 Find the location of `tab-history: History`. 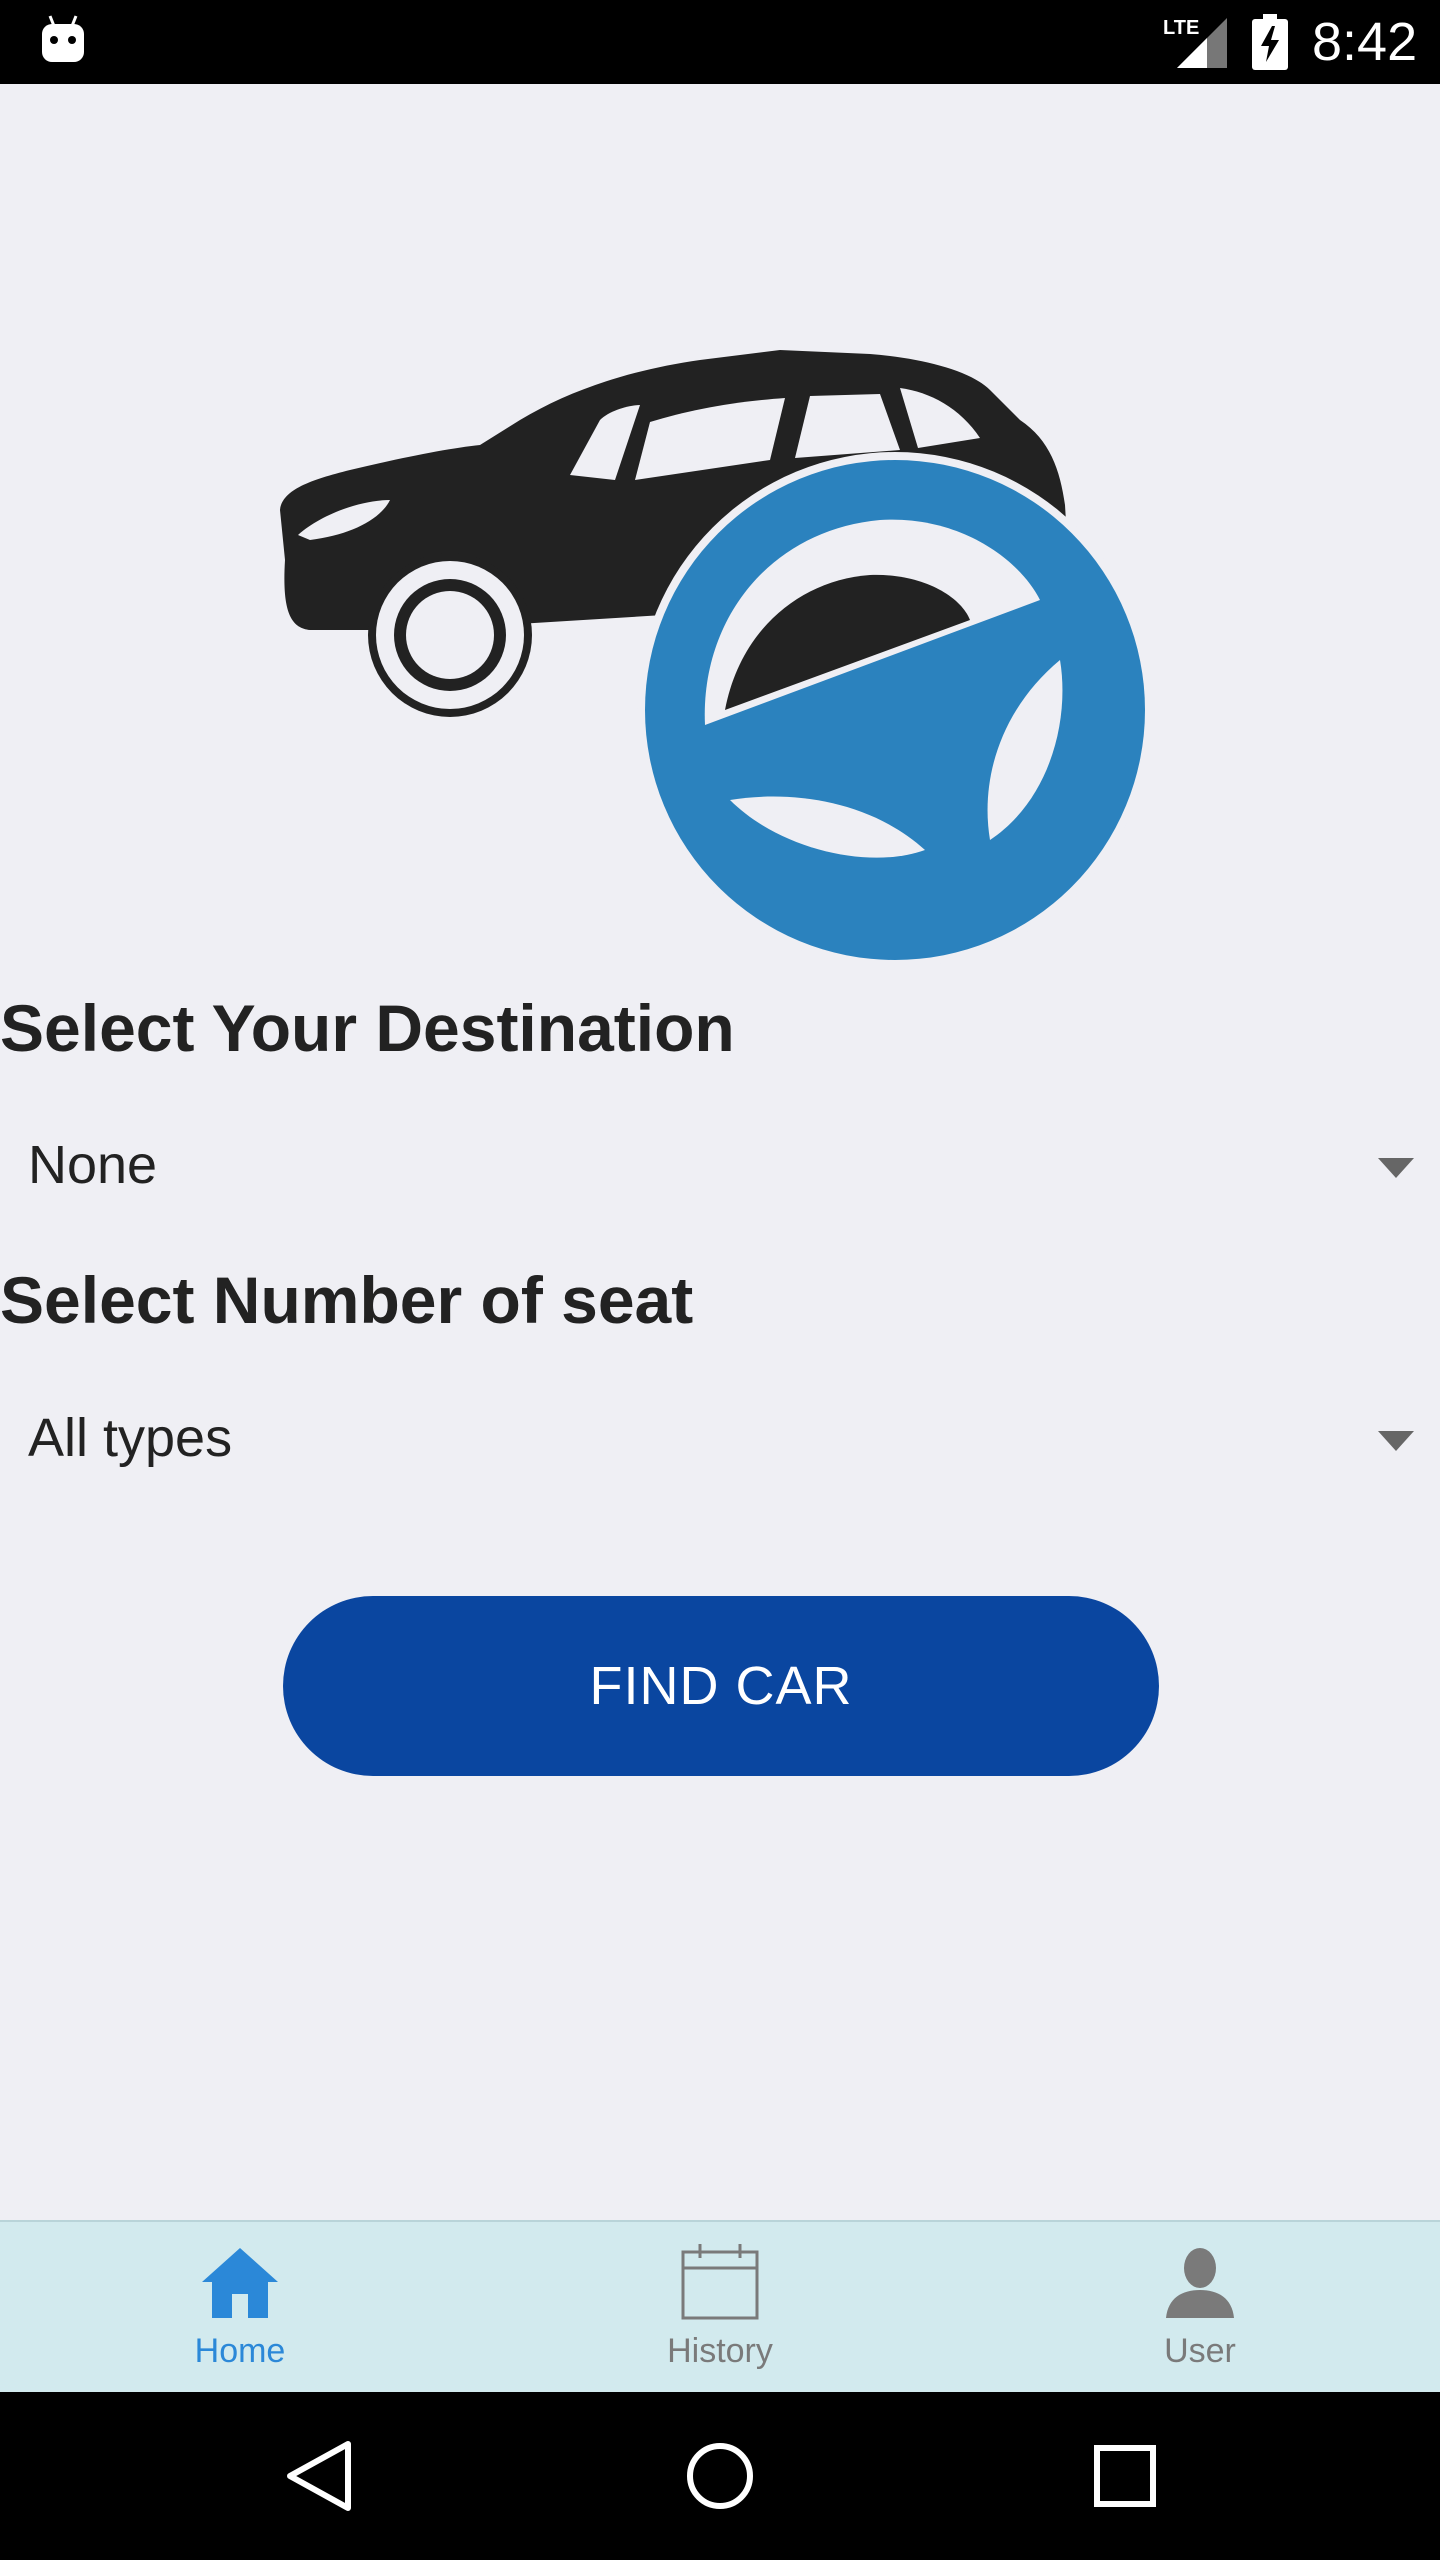

tab-history: History is located at coordinates (720, 2308).